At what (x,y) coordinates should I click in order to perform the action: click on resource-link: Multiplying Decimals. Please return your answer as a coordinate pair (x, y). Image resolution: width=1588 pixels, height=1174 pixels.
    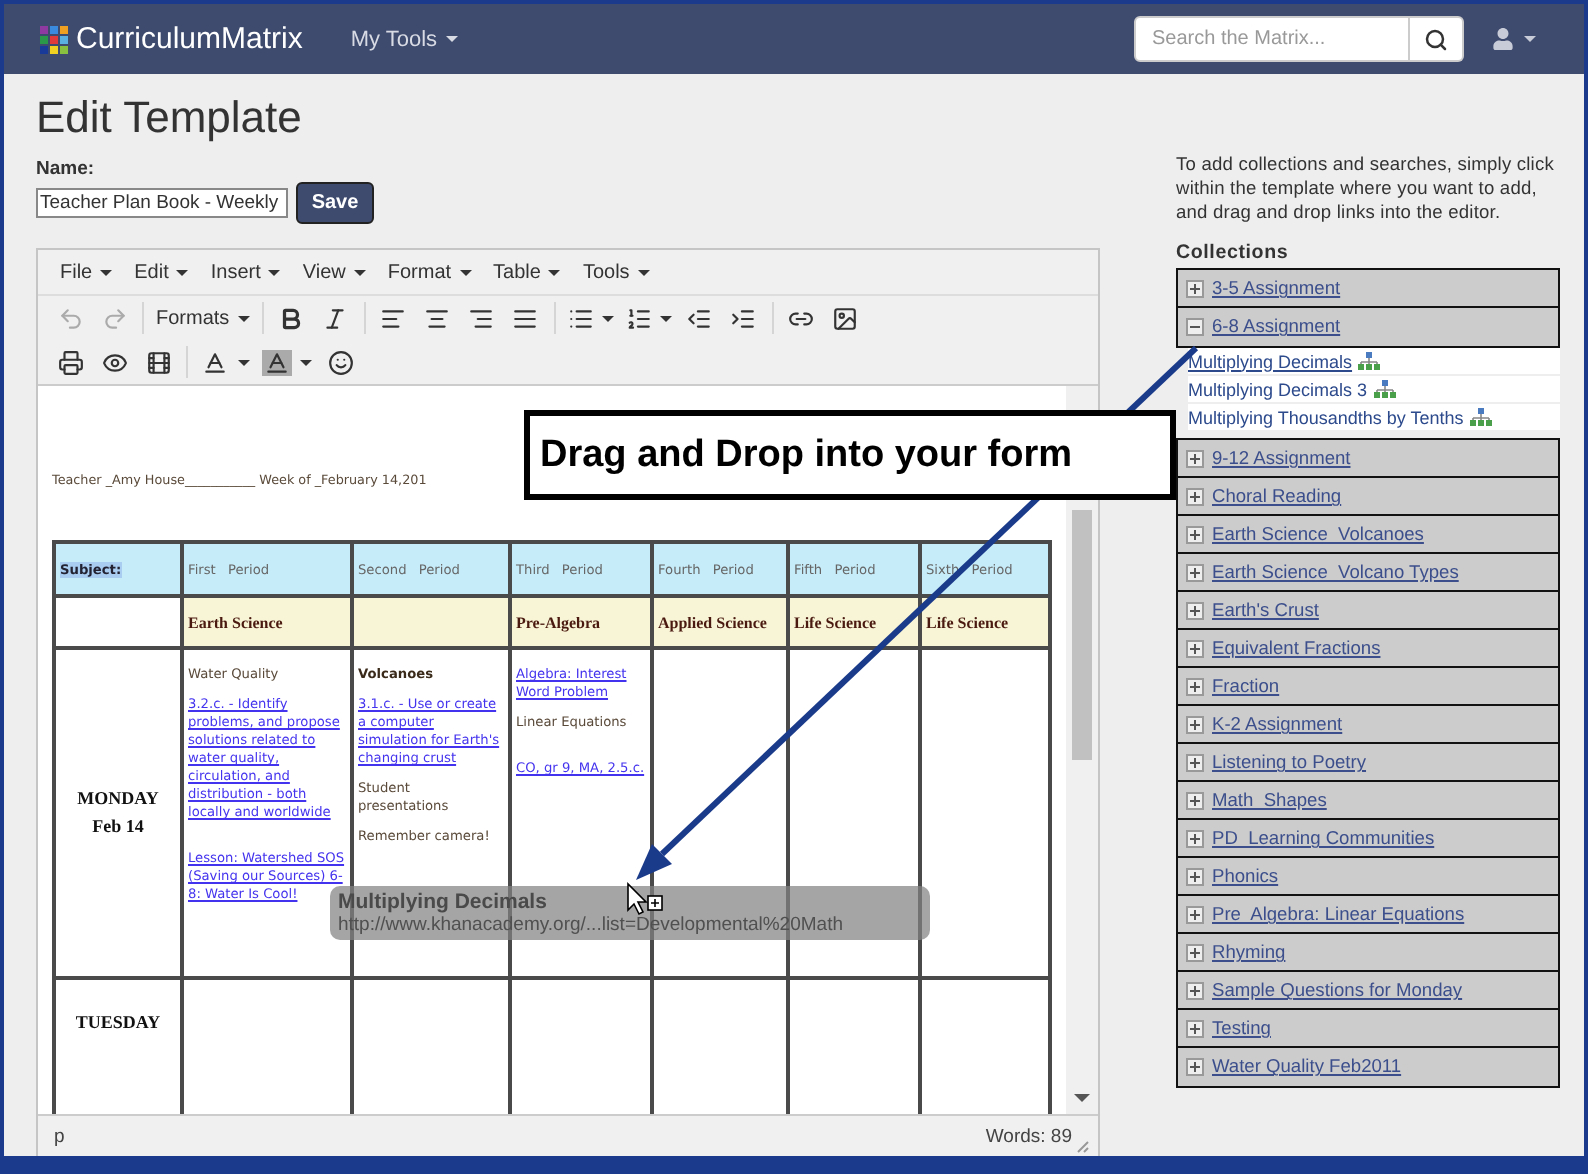
    Looking at the image, I should click on (1270, 361).